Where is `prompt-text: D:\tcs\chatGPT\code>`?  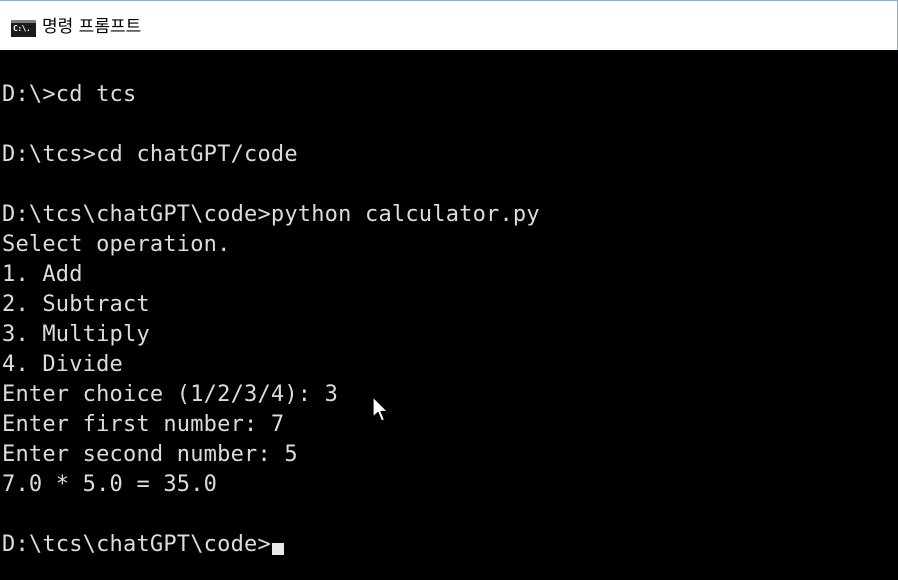
prompt-text: D:\tcs\chatGPT\code> is located at coordinates (136, 544).